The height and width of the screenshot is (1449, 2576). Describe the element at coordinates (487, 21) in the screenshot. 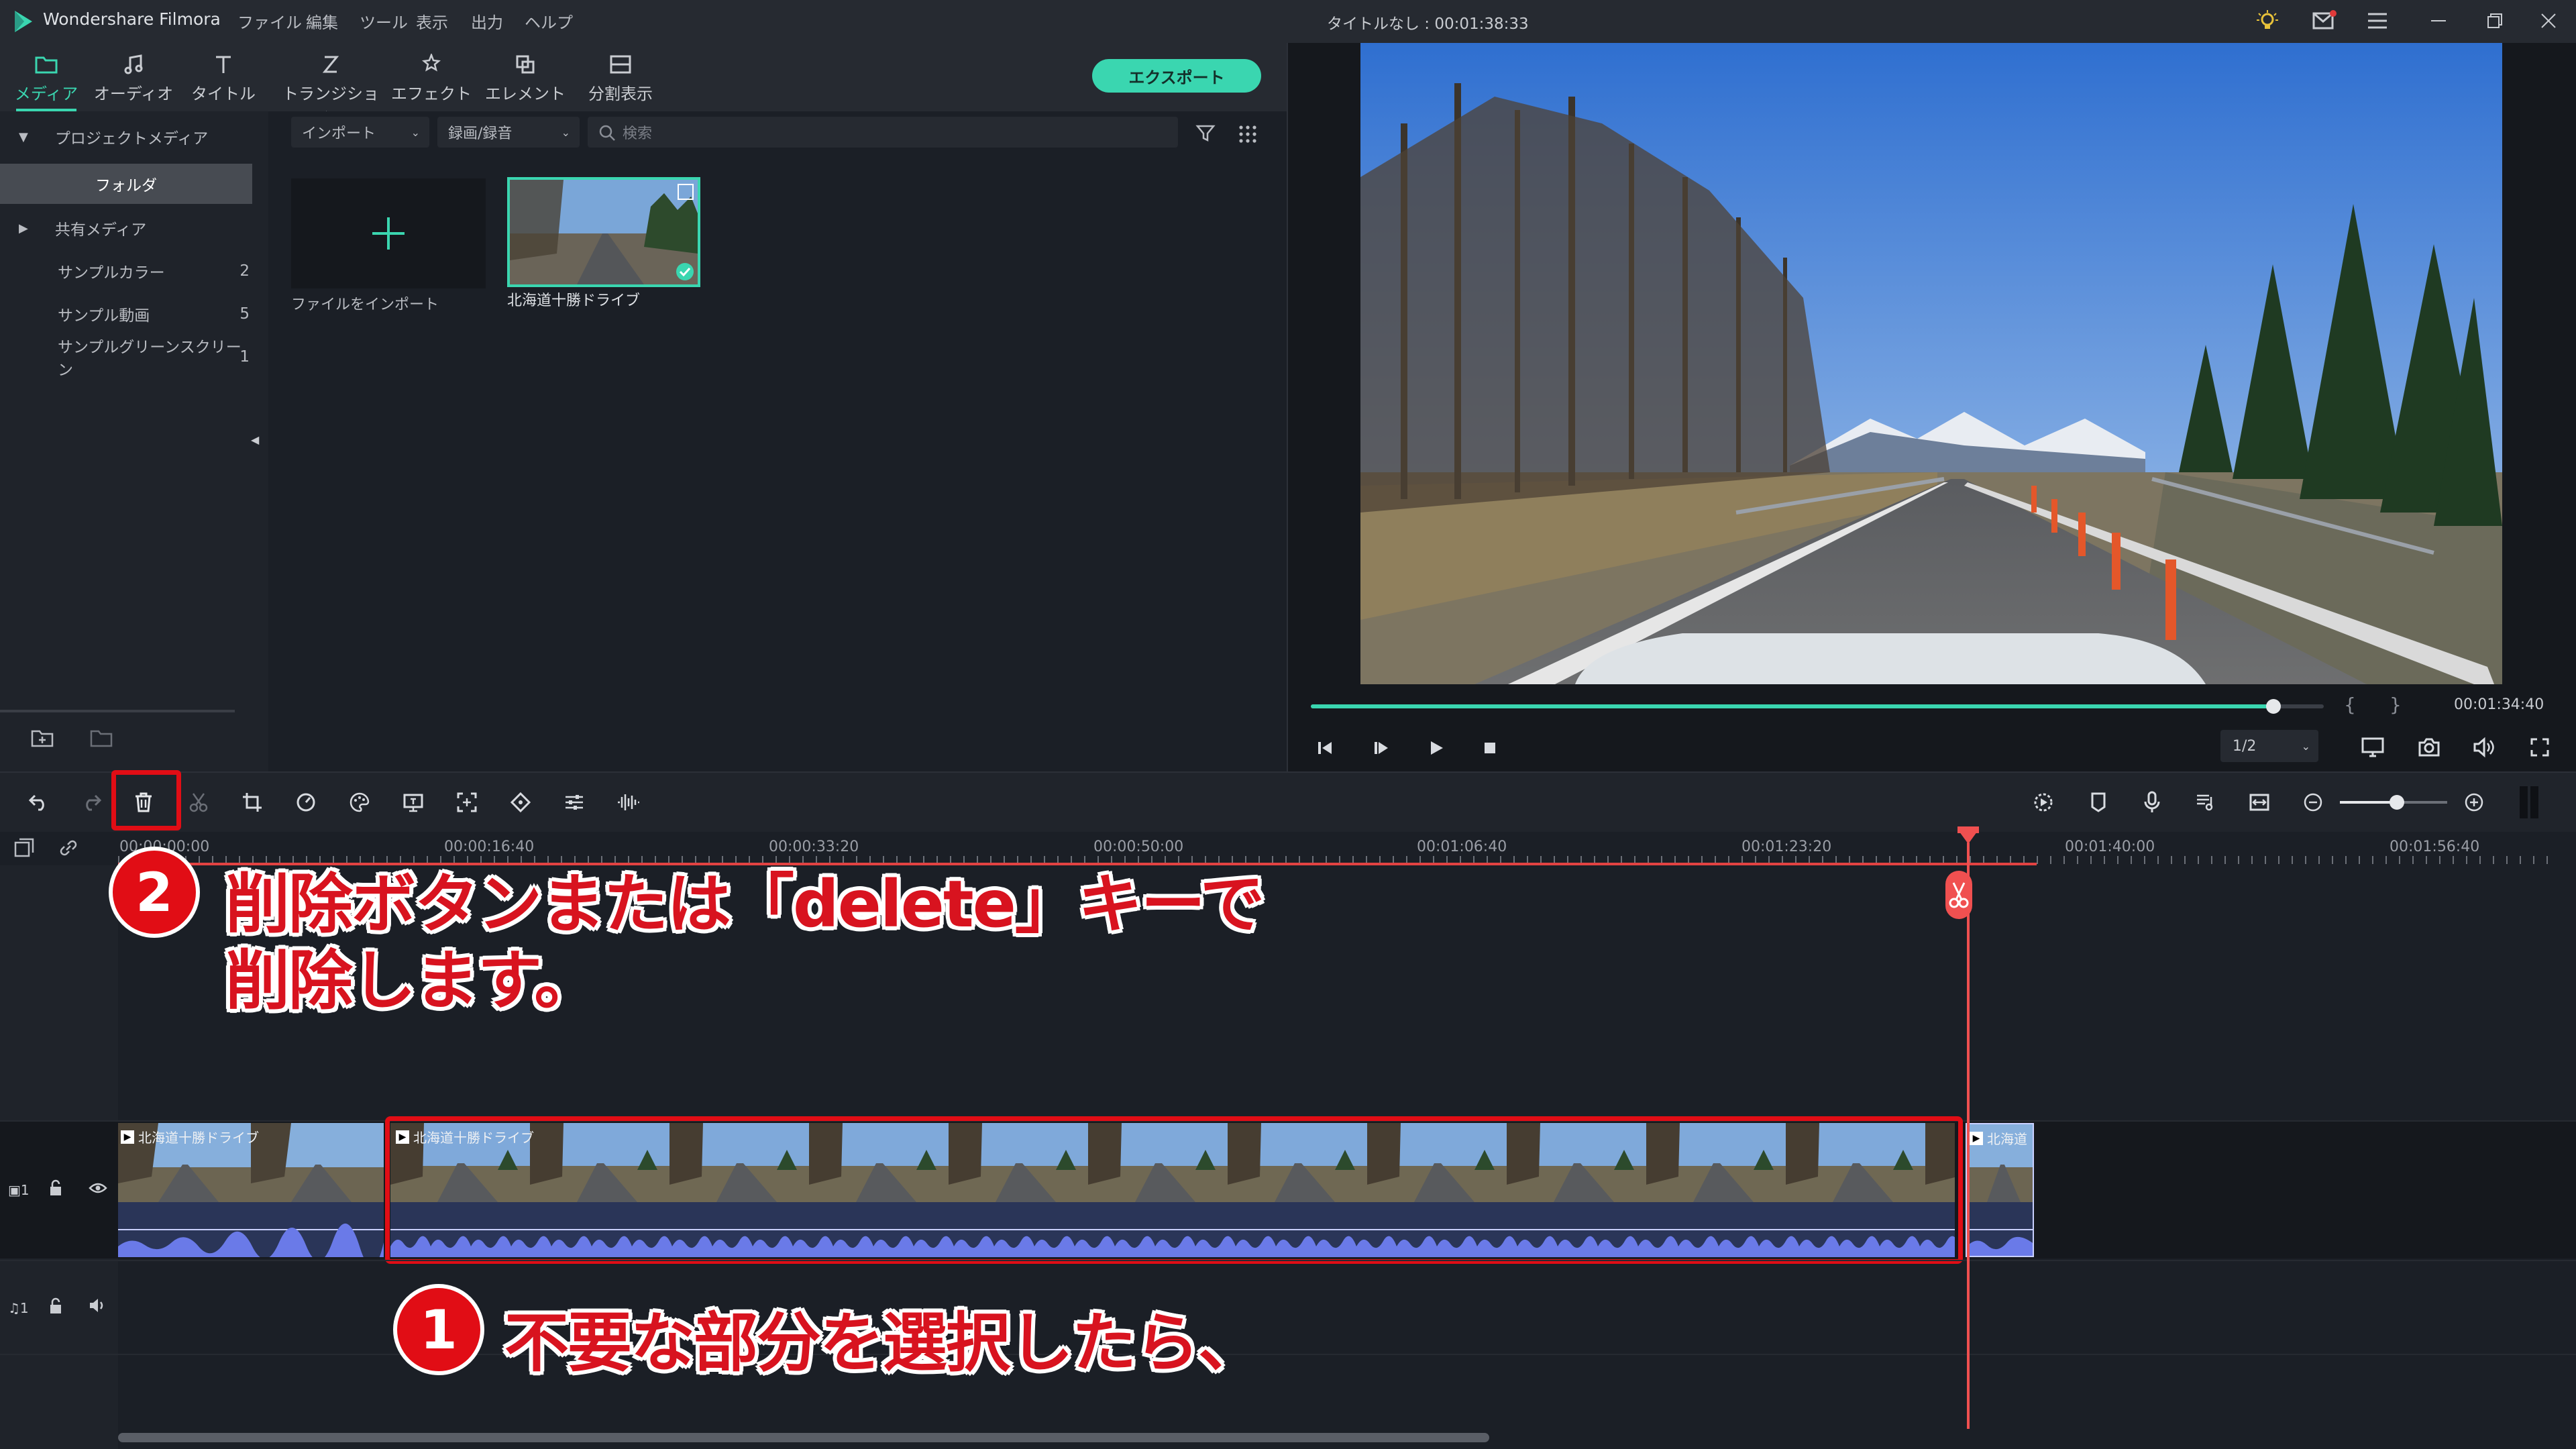

I see `menu-output: 出力` at that location.